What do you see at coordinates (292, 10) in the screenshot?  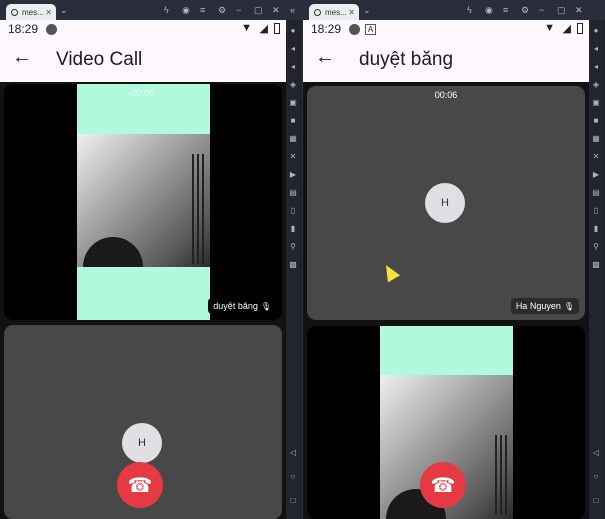 I see `collapse-icon: «` at bounding box center [292, 10].